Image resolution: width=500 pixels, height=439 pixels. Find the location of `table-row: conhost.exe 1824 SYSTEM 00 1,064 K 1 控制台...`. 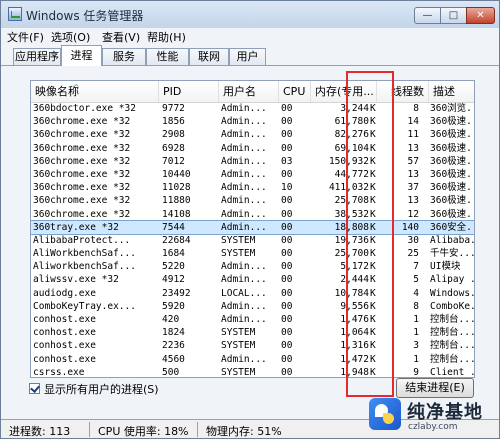

table-row: conhost.exe 1824 SYSTEM 00 1,064 K 1 控制台... is located at coordinates (252, 332).